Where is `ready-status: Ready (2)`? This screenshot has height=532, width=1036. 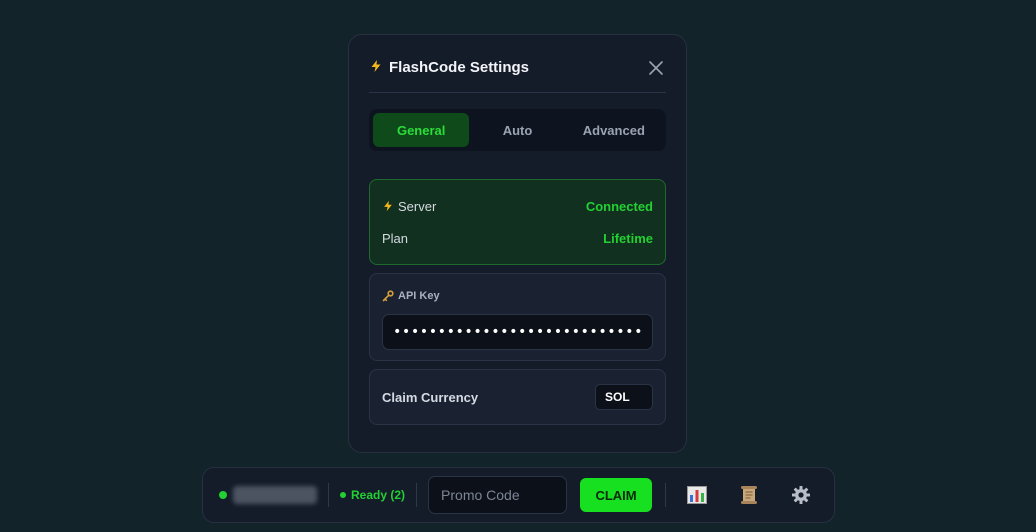 ready-status: Ready (2) is located at coordinates (372, 495).